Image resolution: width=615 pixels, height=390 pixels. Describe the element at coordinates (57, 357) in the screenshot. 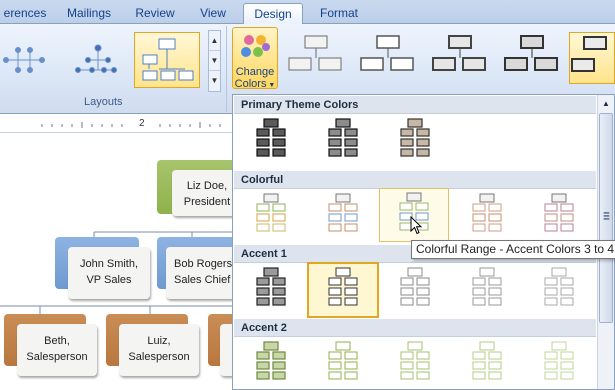

I see `sp1-title: Salesperson` at that location.